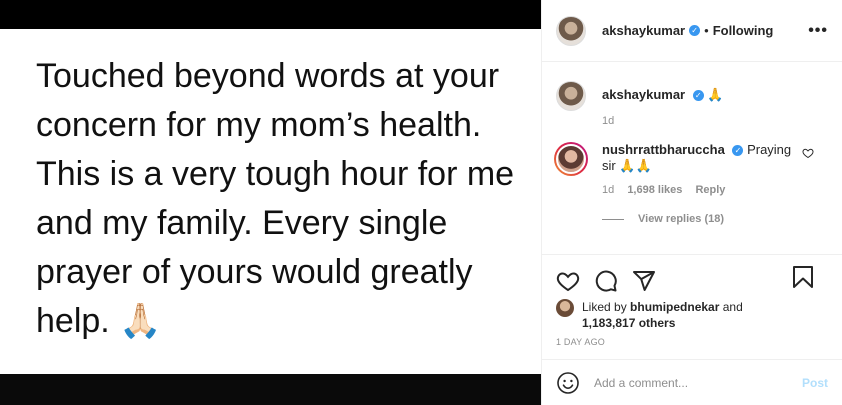 The width and height of the screenshot is (842, 405). Describe the element at coordinates (568, 281) in the screenshot. I see `heart-icon` at that location.